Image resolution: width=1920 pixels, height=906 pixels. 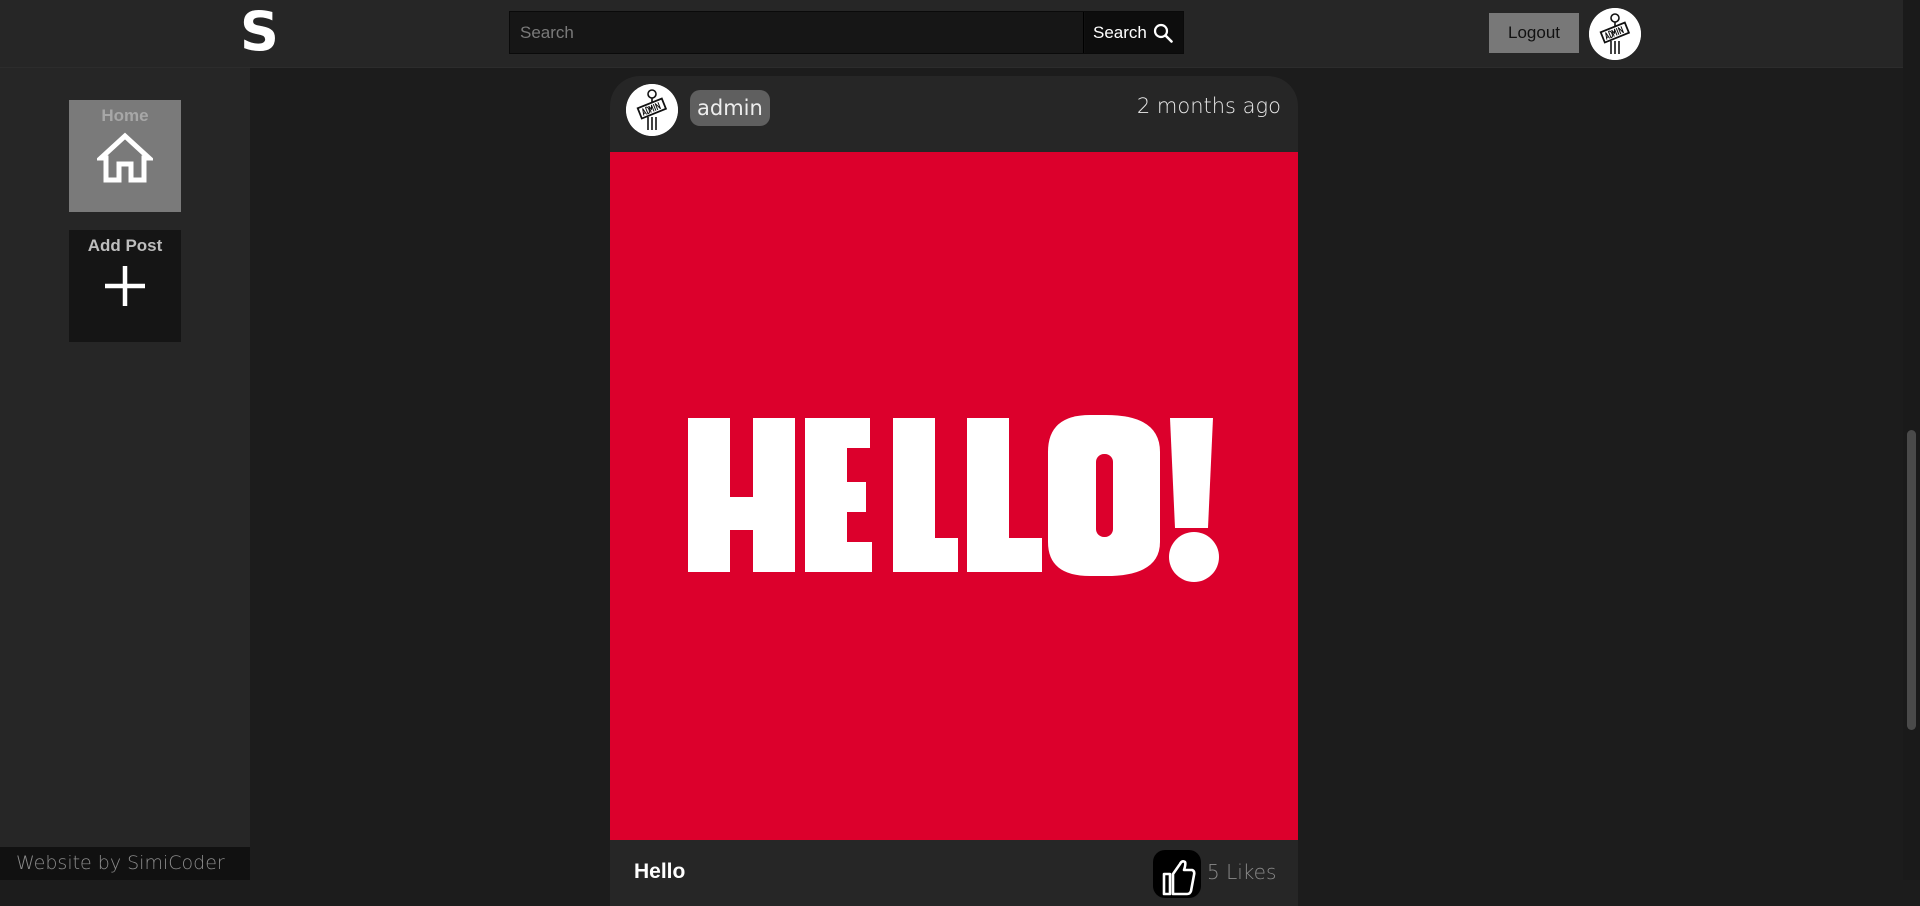 I want to click on sidebar-item-home: Home, so click(x=125, y=156).